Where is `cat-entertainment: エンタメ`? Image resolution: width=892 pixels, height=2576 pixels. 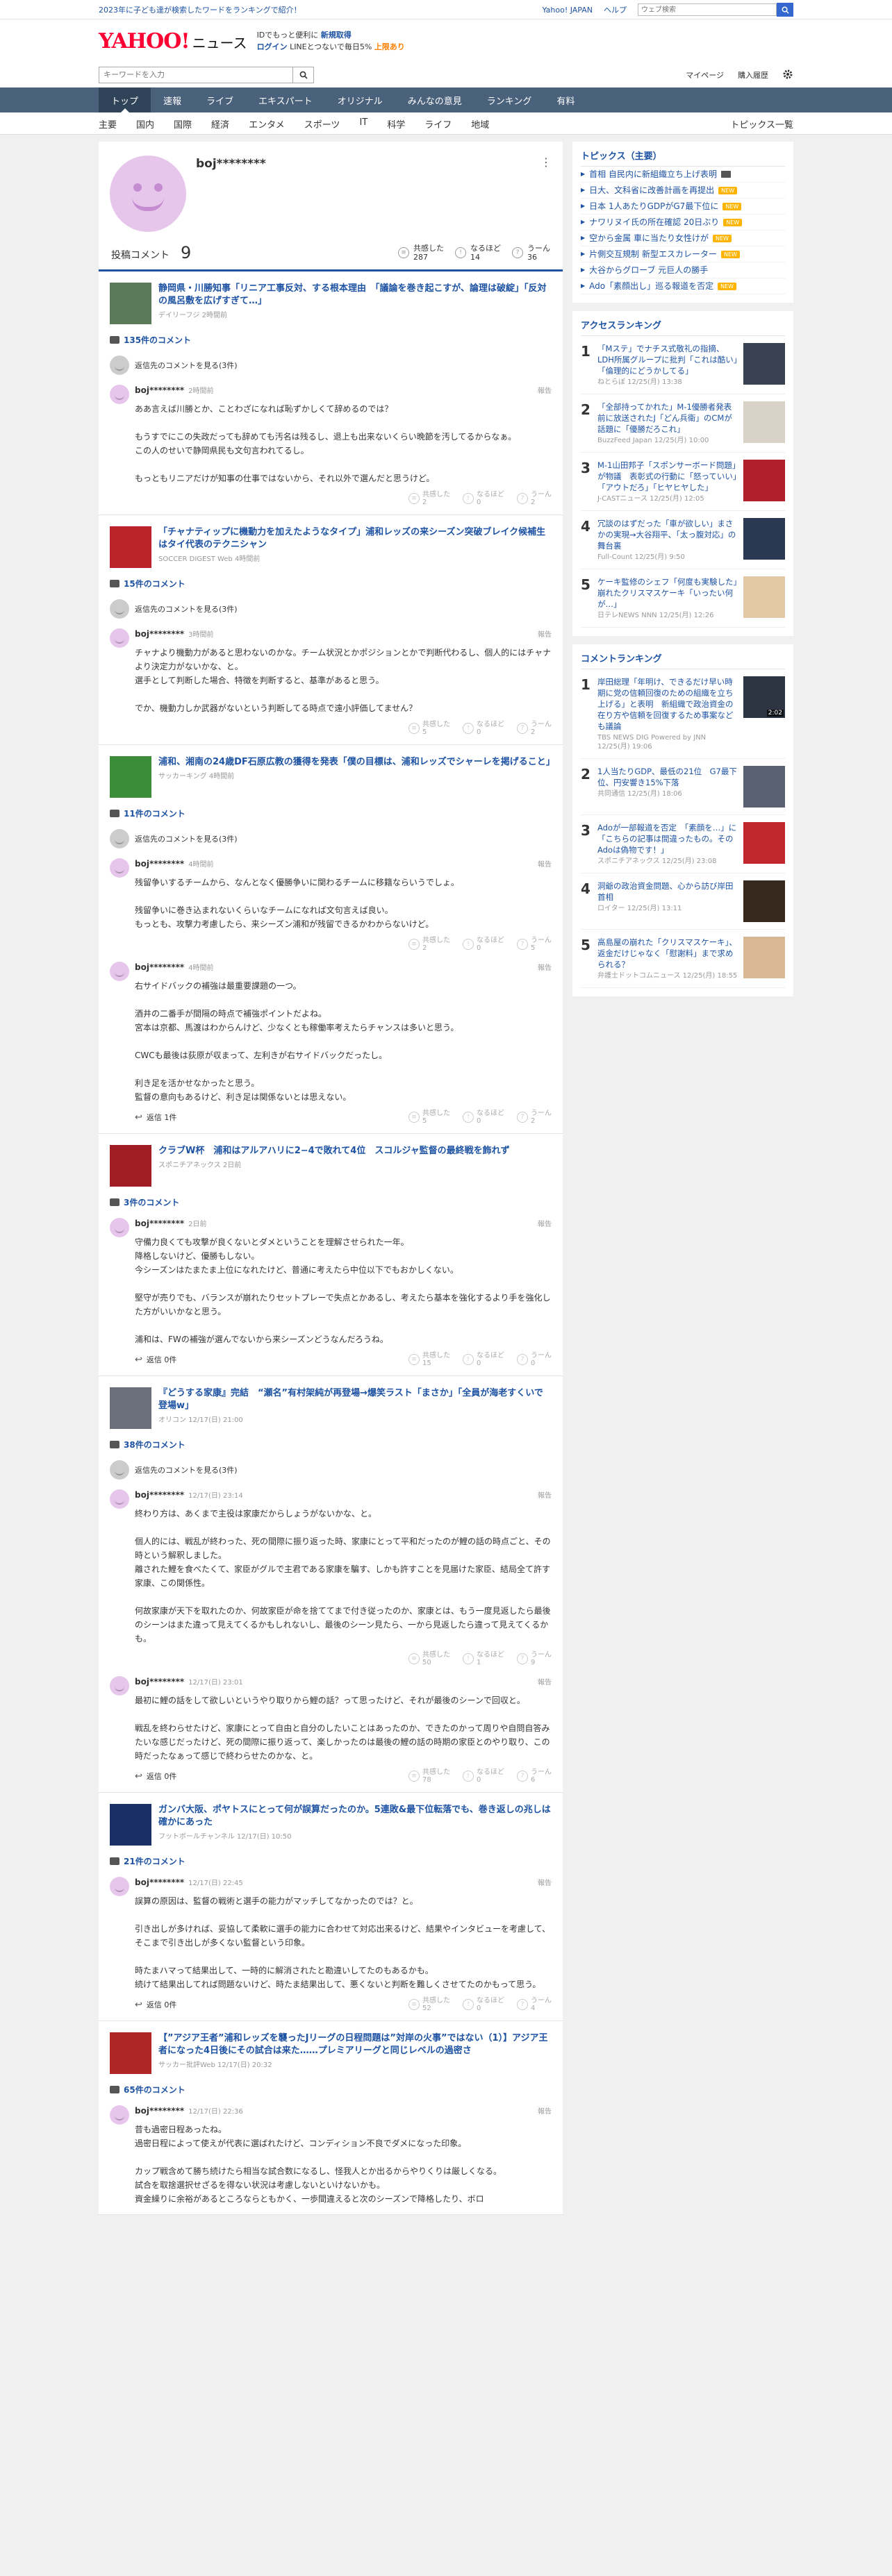
cat-entertainment: エンタメ is located at coordinates (267, 124).